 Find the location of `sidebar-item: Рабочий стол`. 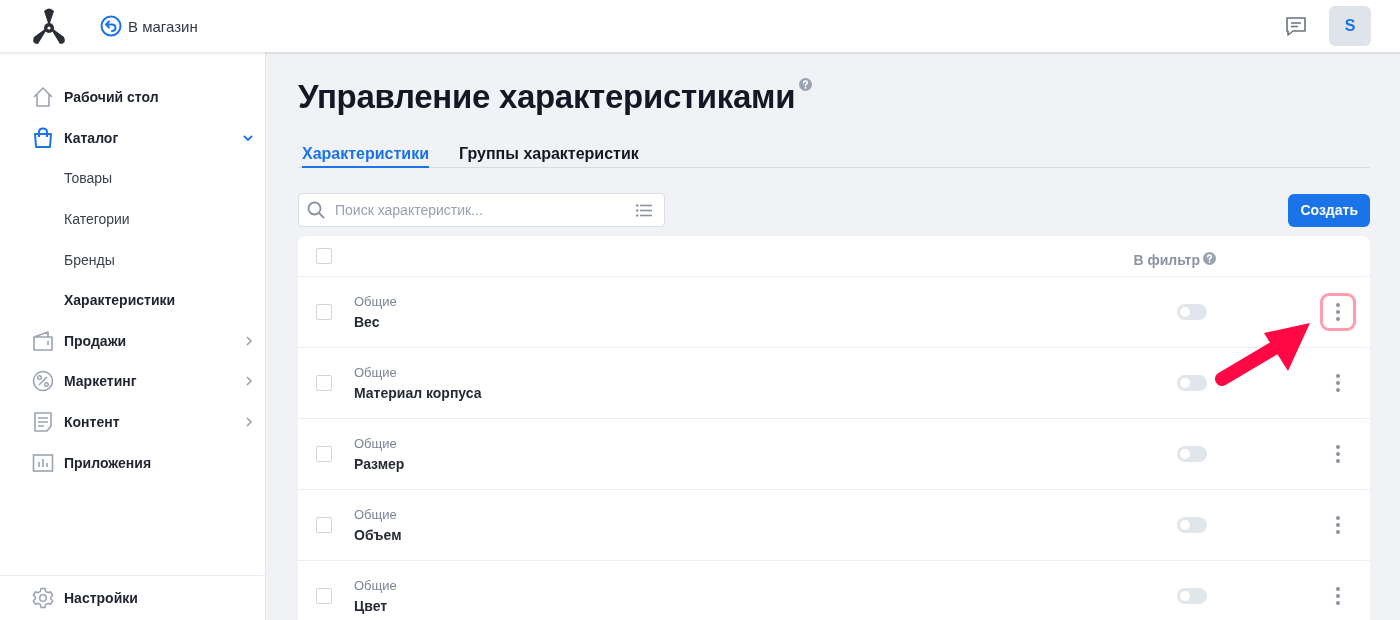

sidebar-item: Рабочий стол is located at coordinates (132, 97).